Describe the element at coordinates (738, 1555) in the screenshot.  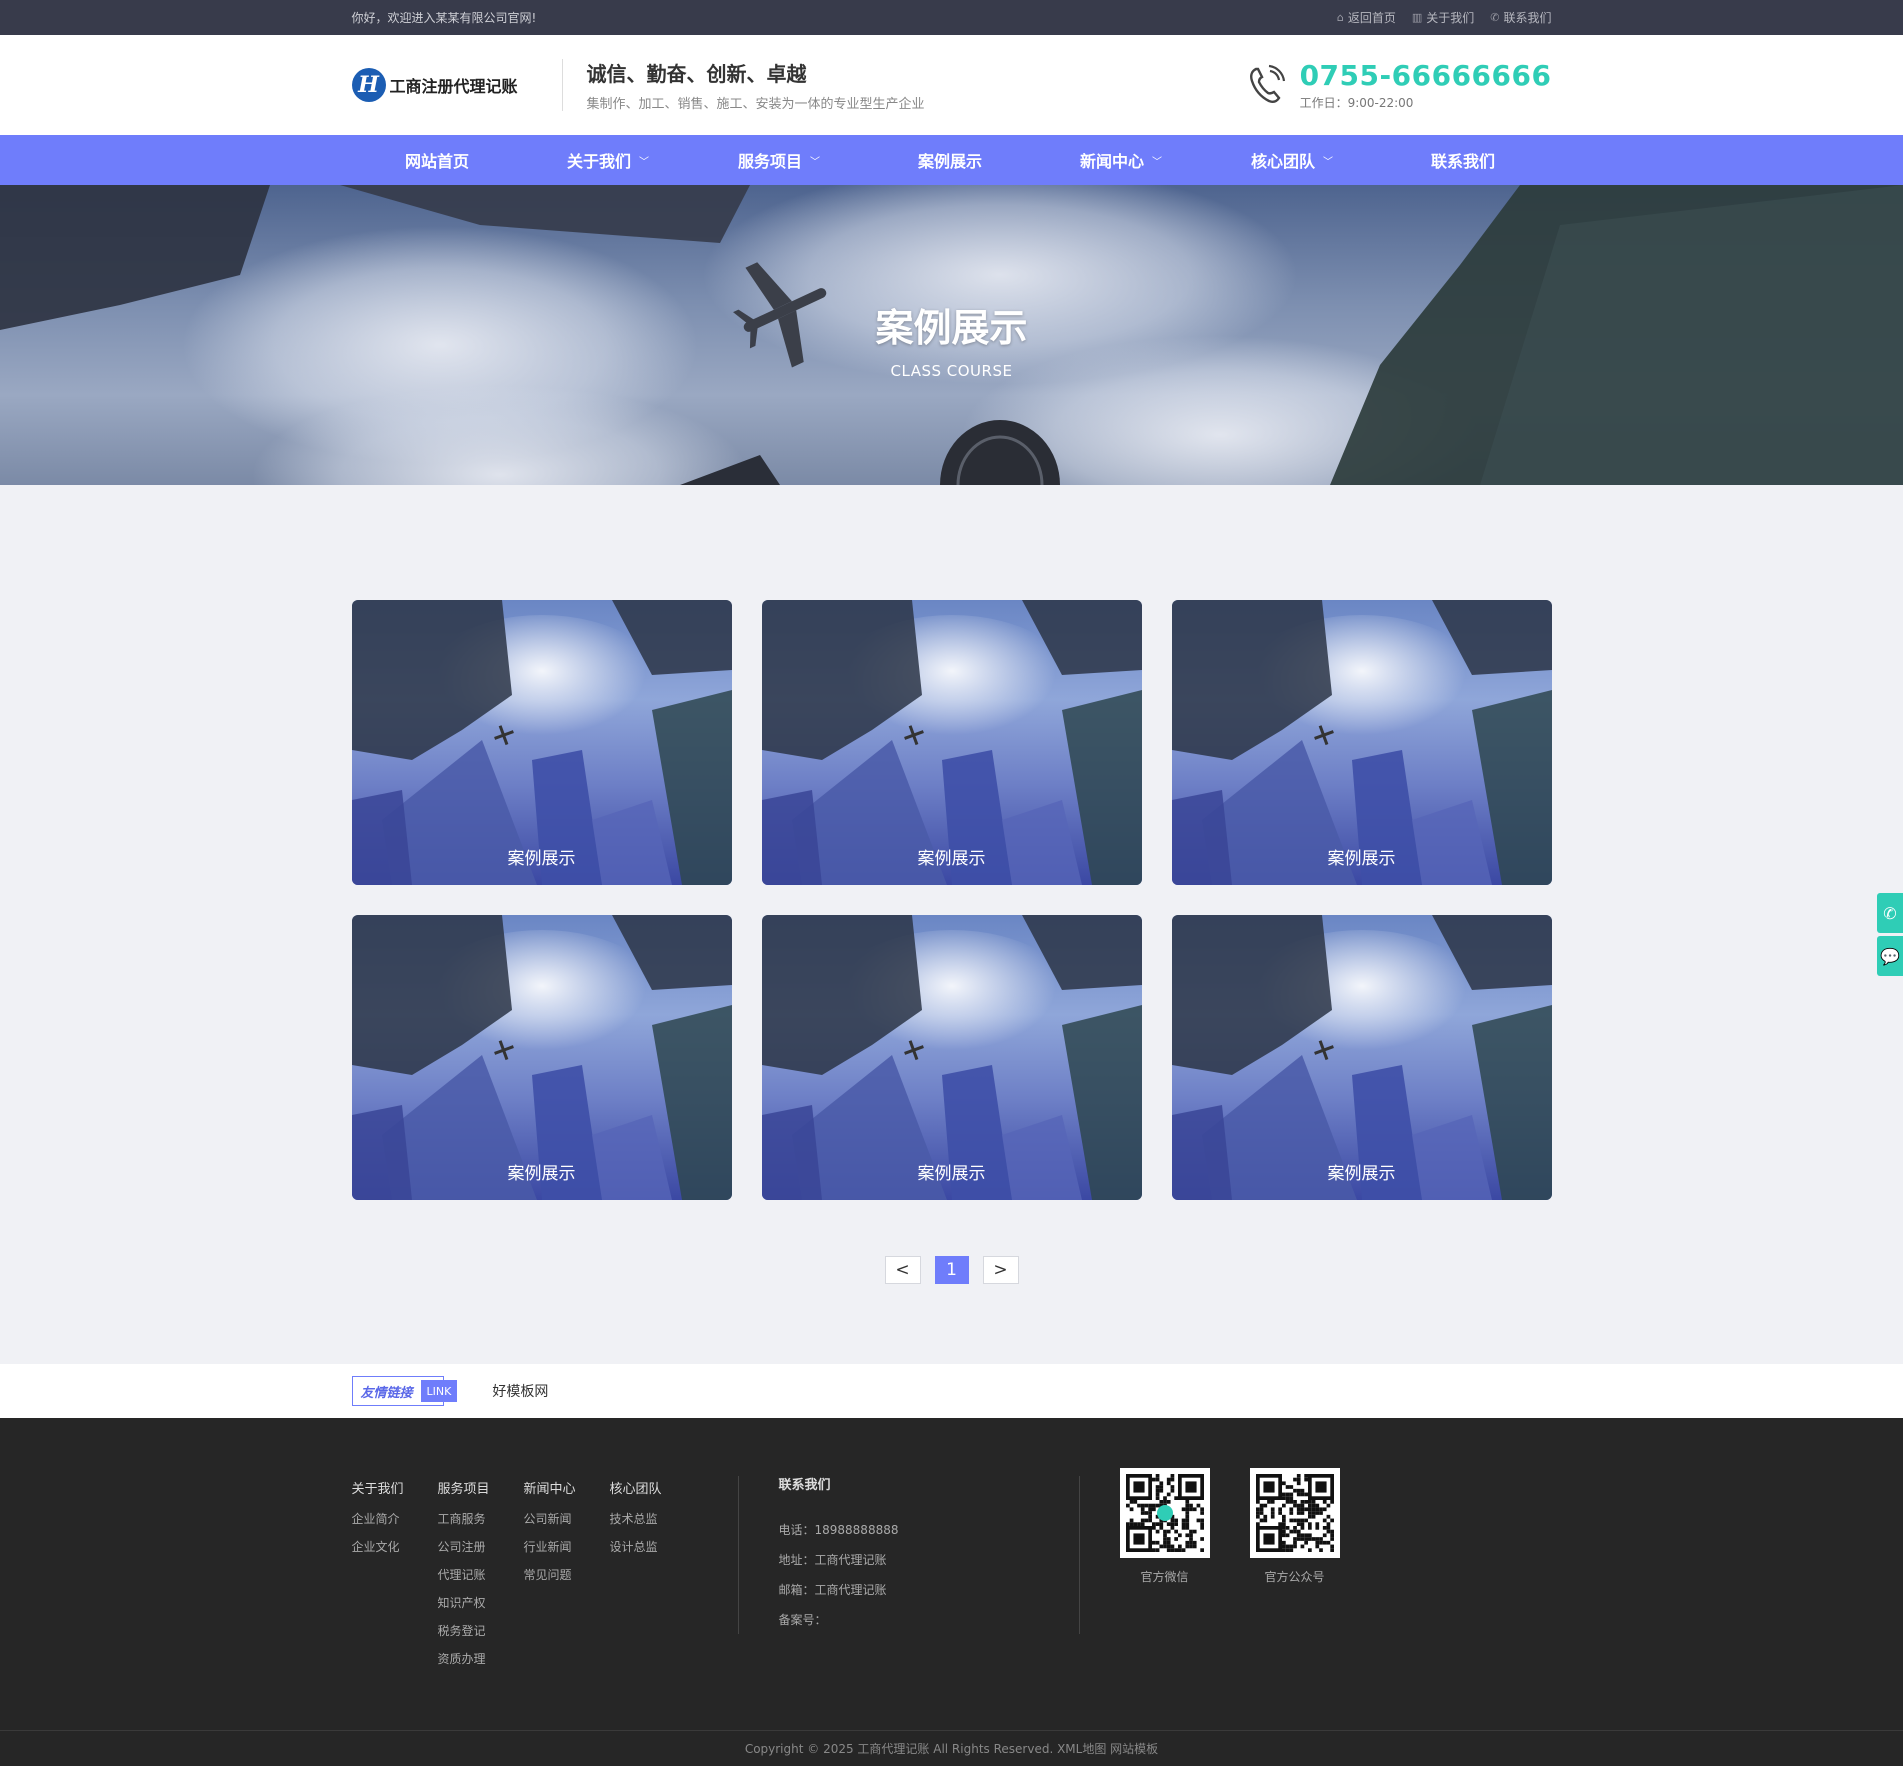
I see `footer-divider` at that location.